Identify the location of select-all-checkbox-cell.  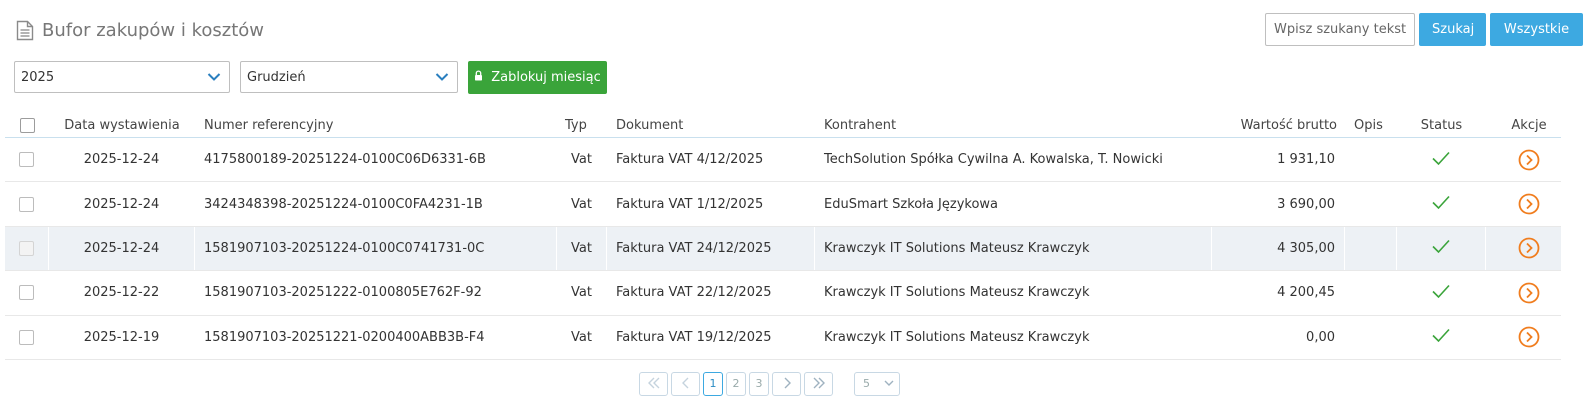
(27, 125).